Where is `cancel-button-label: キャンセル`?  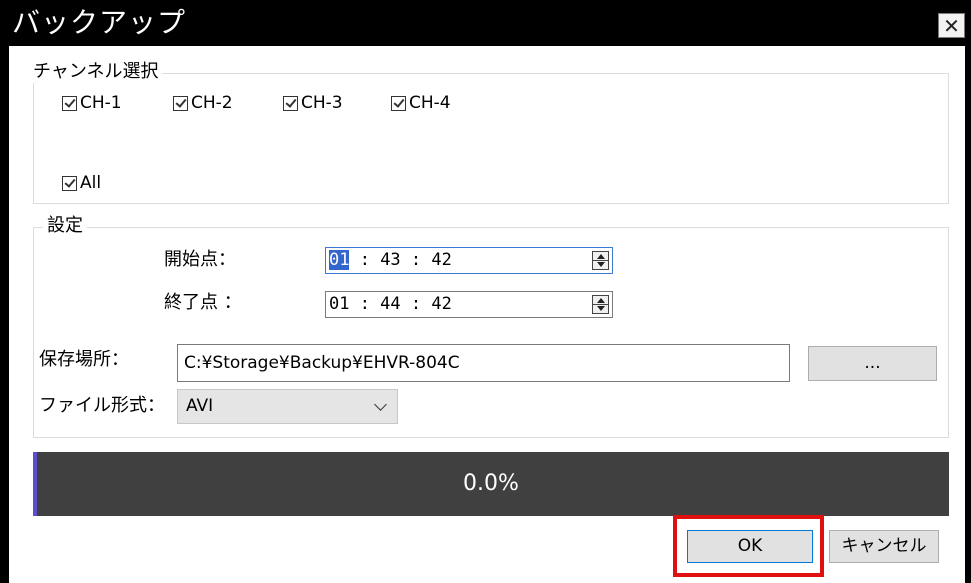 cancel-button-label: キャンセル is located at coordinates (884, 546).